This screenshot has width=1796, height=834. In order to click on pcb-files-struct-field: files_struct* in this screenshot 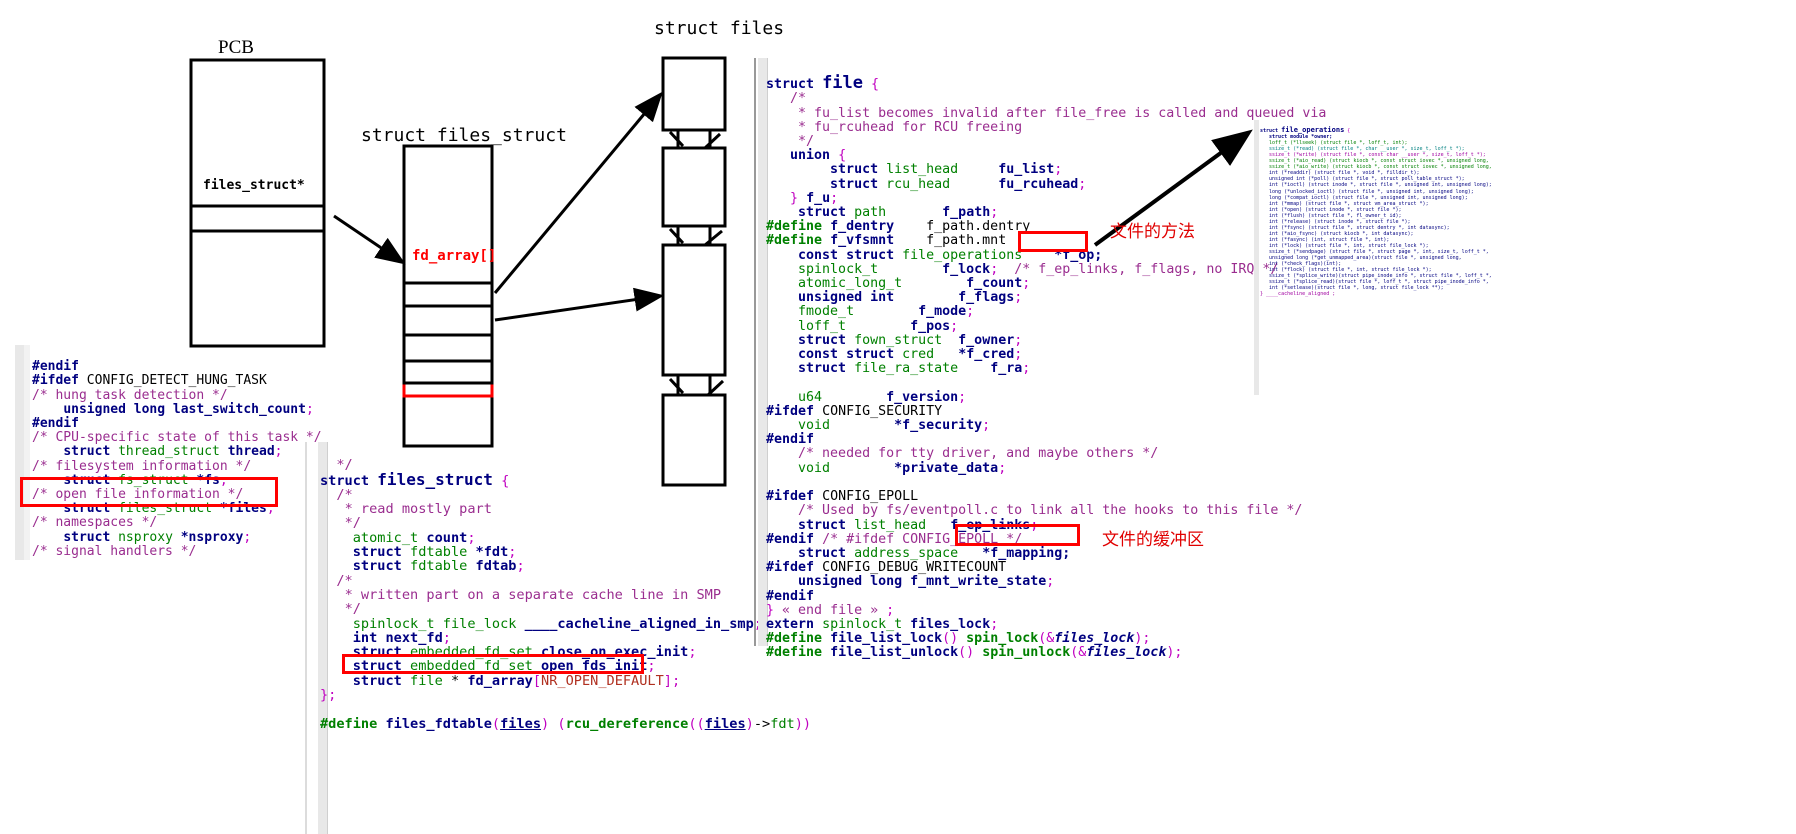, I will do `click(254, 185)`.